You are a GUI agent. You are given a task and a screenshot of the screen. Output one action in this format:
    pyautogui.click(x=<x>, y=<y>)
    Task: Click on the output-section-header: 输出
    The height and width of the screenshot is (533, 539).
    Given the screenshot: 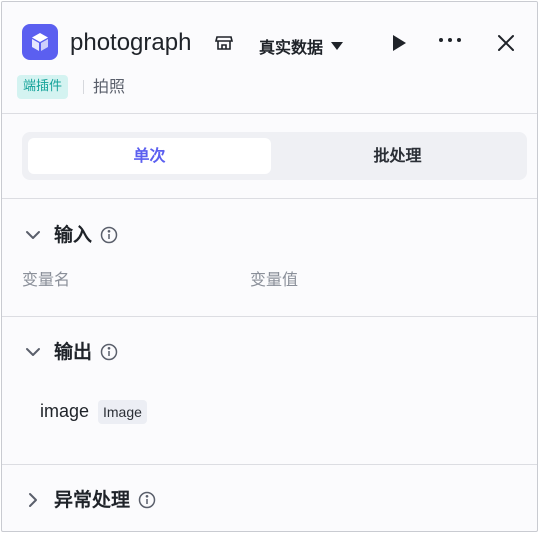 What is the action you would take?
    pyautogui.click(x=70, y=352)
    